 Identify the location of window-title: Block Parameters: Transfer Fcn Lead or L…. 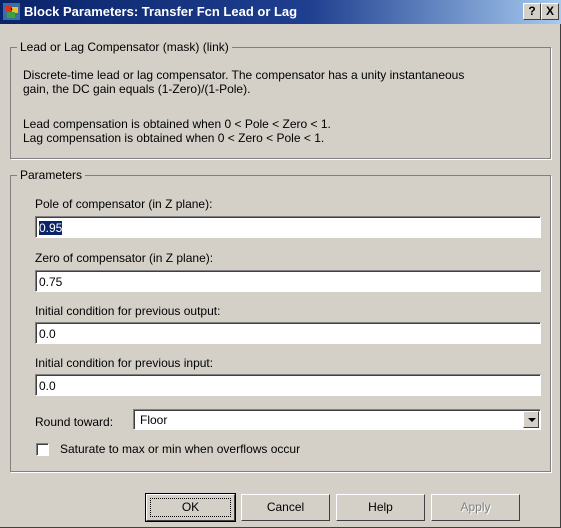
(161, 11).